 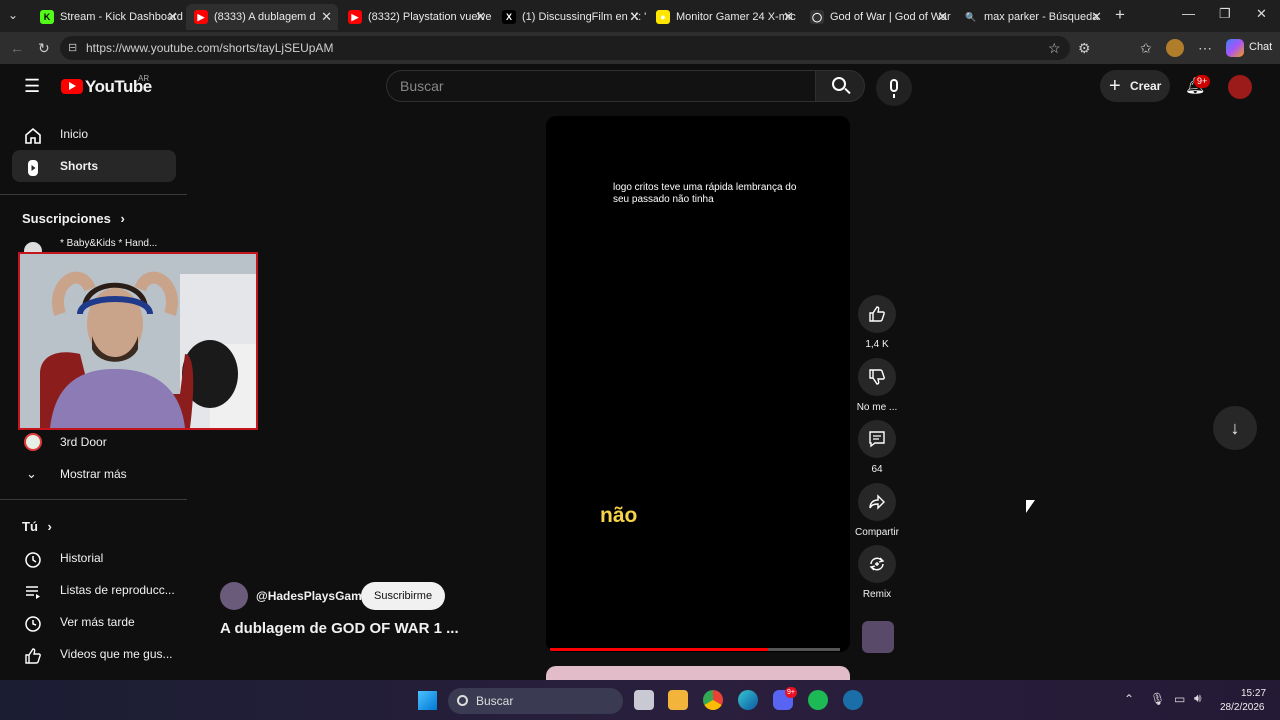 What do you see at coordinates (1115, 86) in the screenshot?
I see `plus-icon: +` at bounding box center [1115, 86].